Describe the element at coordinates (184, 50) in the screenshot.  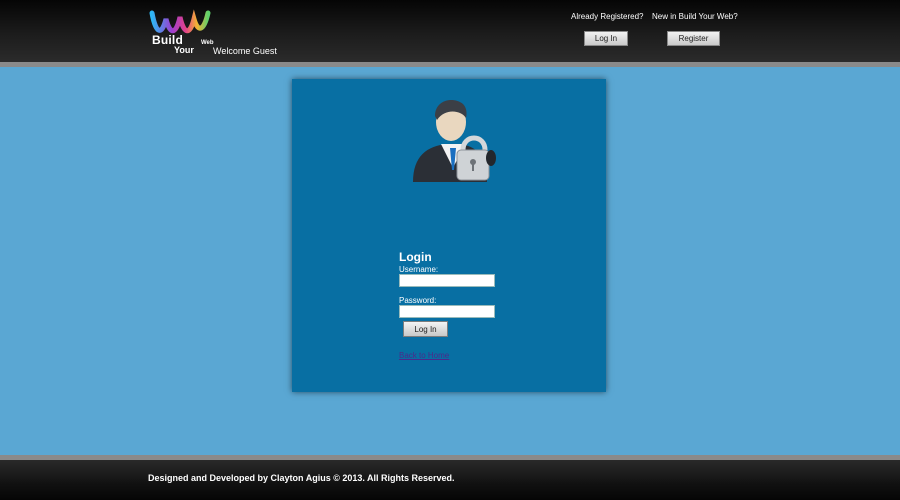
I see `logo-word-your: Your` at that location.